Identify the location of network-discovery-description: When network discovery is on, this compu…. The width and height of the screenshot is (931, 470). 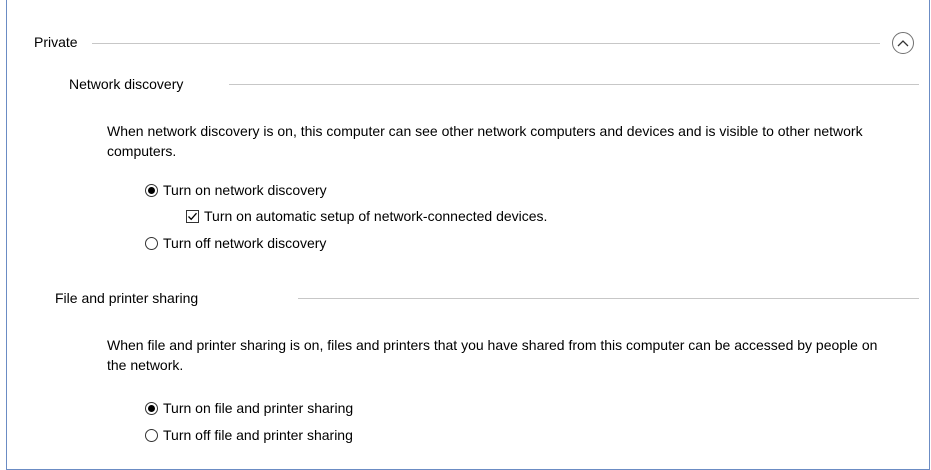
(485, 141).